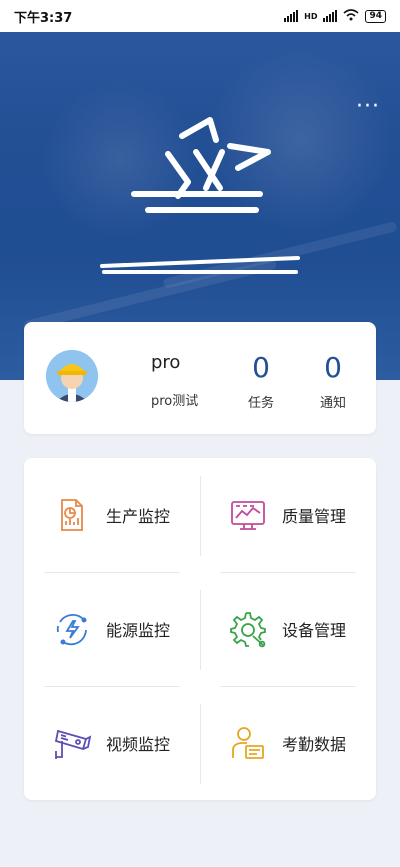 The height and width of the screenshot is (867, 400). I want to click on status-icons: HD 94, so click(335, 16).